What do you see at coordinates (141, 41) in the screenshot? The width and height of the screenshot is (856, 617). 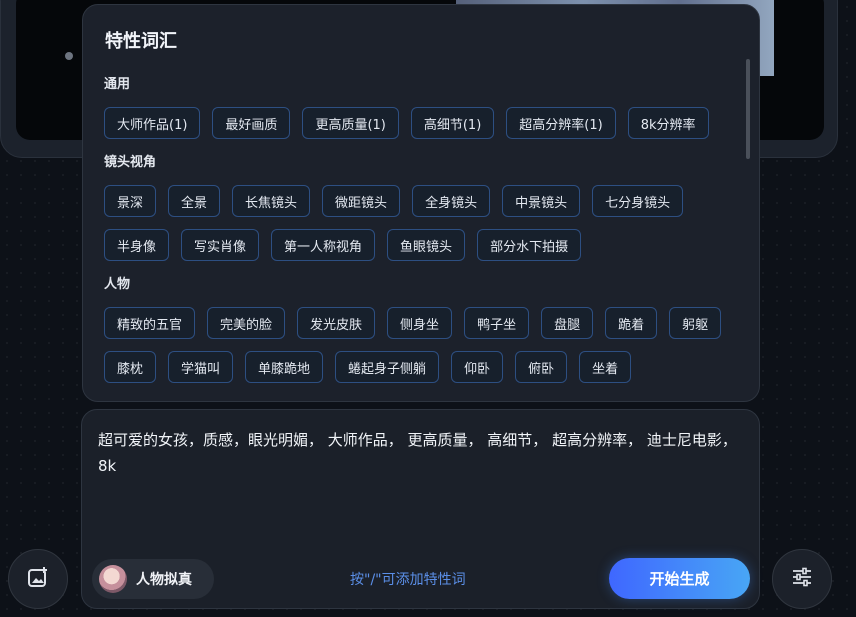 I see `panel-title: 特性词汇` at bounding box center [141, 41].